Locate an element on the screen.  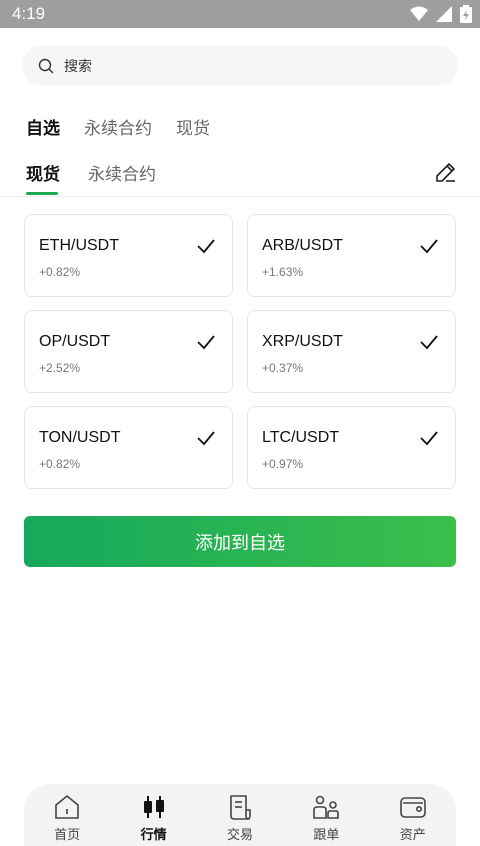
pair-change: +1.63% is located at coordinates (283, 272).